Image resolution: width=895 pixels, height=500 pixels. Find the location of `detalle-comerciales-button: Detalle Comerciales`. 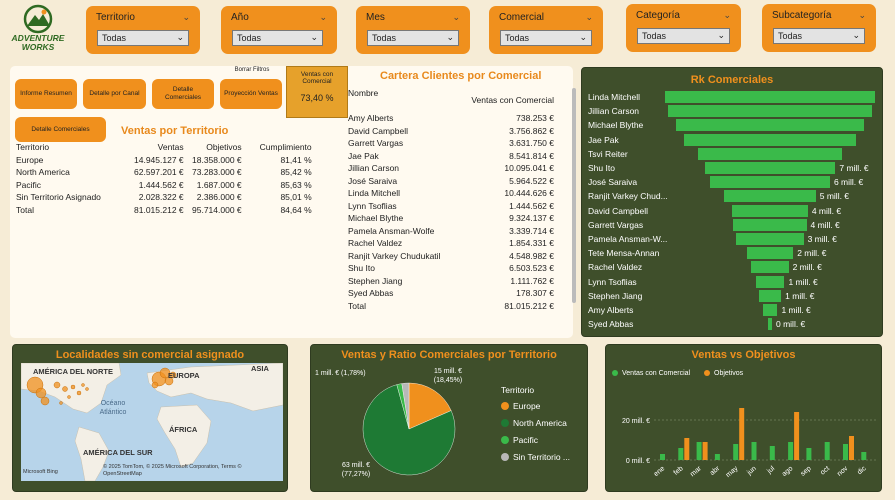

detalle-comerciales-button: Detalle Comerciales is located at coordinates (183, 94).